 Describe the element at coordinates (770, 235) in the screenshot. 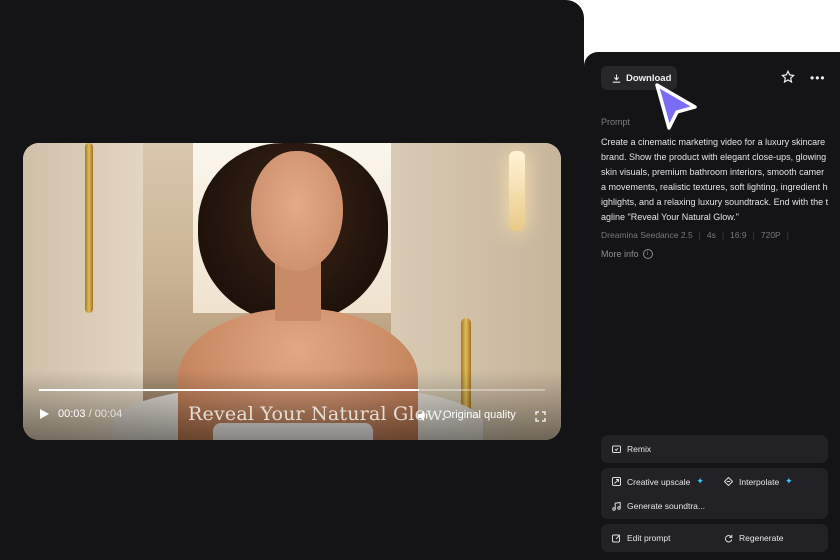

I see `meta-resolution: 720P` at that location.